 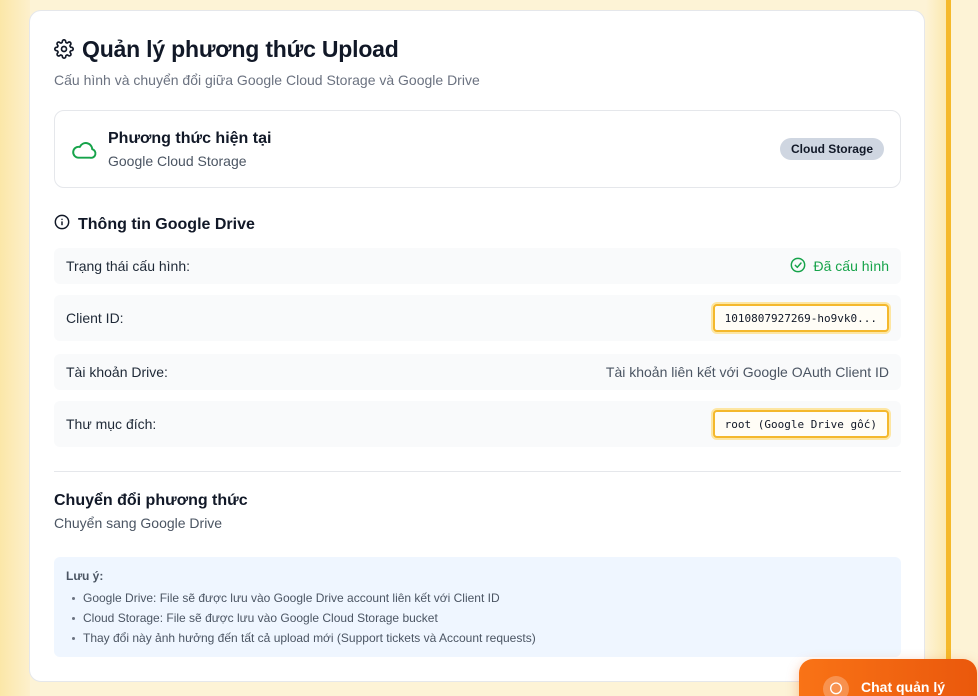 What do you see at coordinates (477, 424) in the screenshot?
I see `folder-row: Thư mục đích: root (Google Drive gốc)` at bounding box center [477, 424].